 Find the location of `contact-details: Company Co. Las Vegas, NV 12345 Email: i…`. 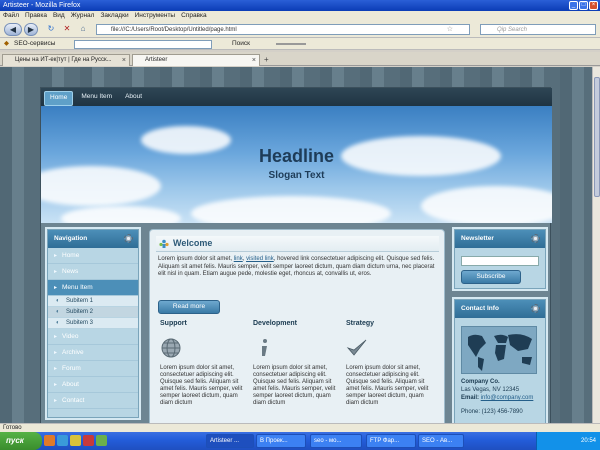

contact-details: Company Co. Las Vegas, NV 12345 Email: i… is located at coordinates (500, 395).